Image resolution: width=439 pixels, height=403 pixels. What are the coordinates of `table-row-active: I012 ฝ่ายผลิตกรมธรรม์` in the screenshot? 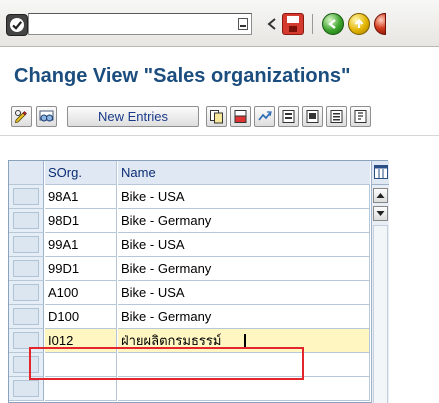 It's located at (199, 341).